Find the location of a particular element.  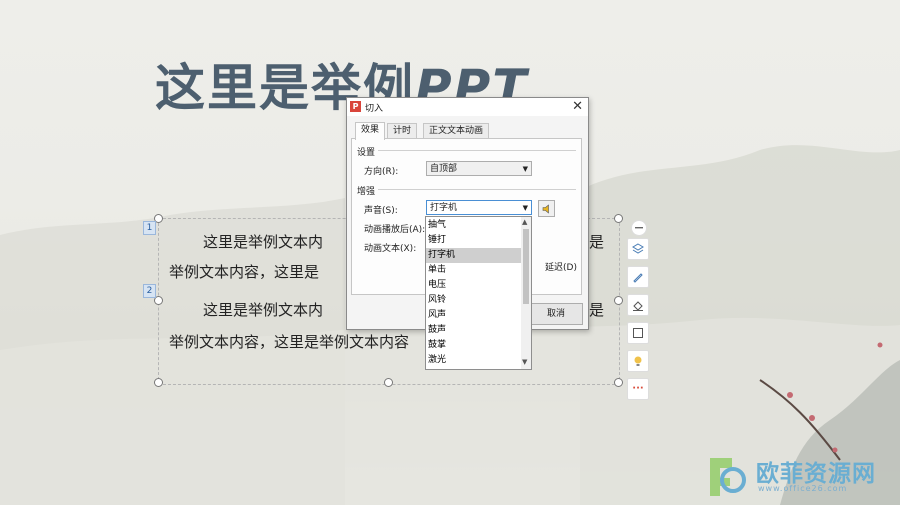

idea-button is located at coordinates (638, 361).